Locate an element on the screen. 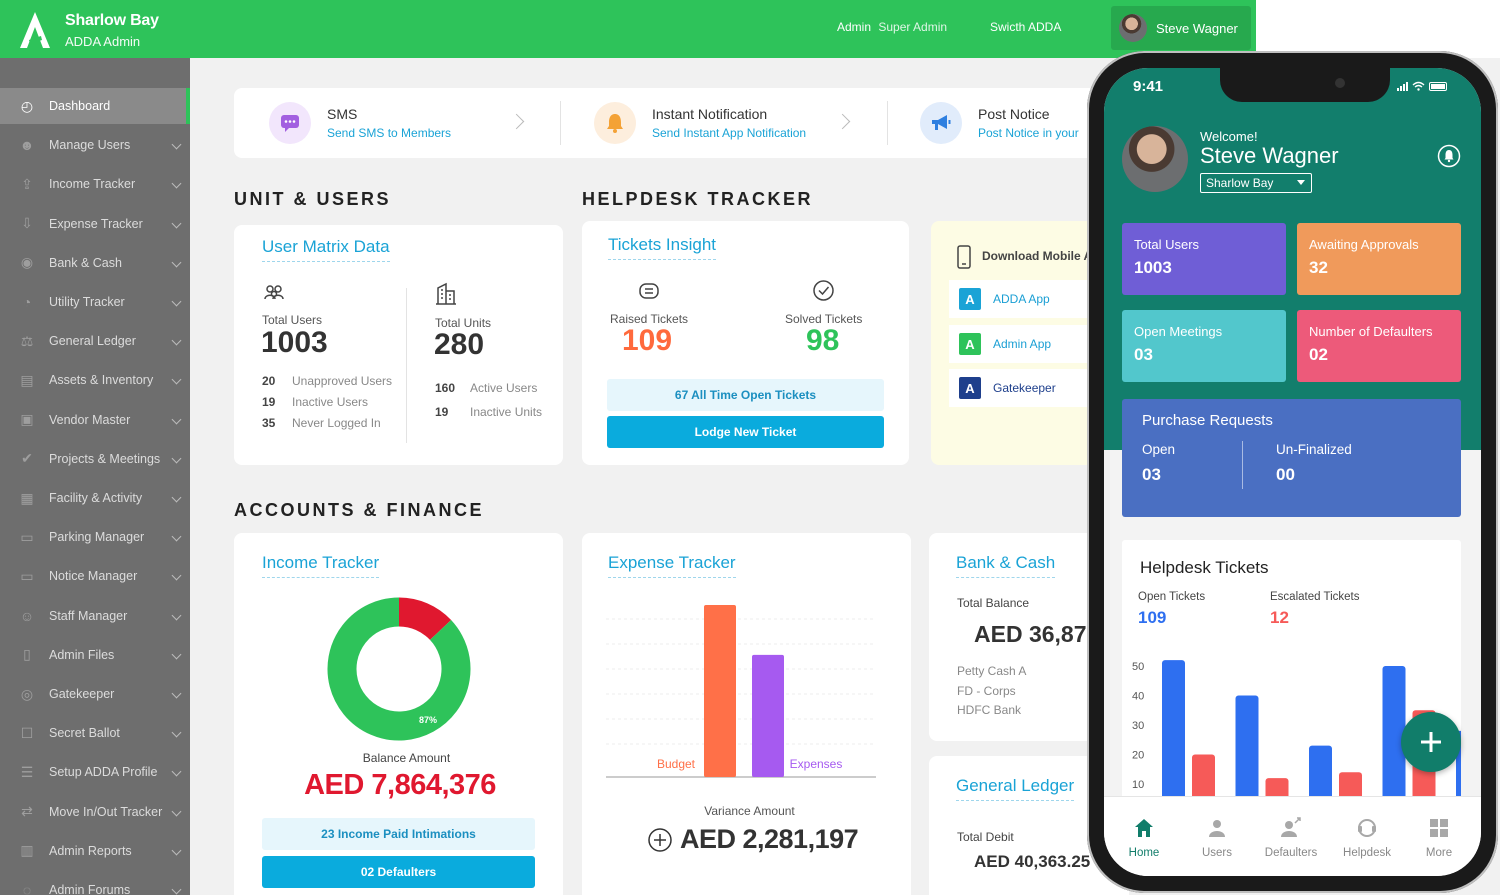 The height and width of the screenshot is (895, 1500). card-title: Income Tracker is located at coordinates (321, 565).